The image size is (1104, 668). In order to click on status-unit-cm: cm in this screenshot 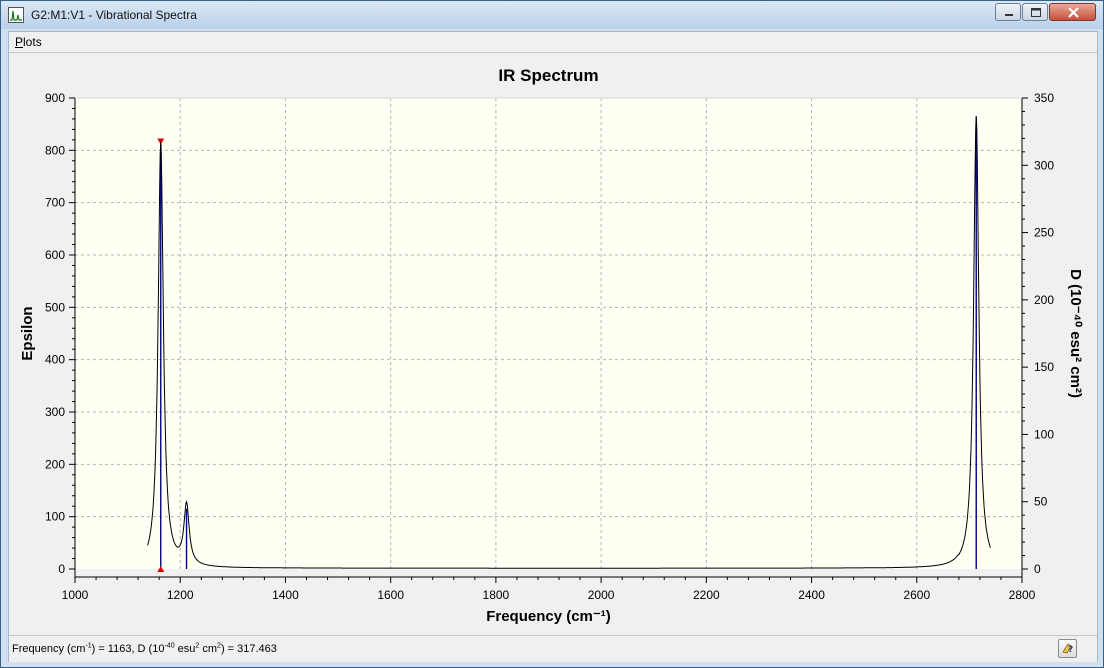, I will do `click(208, 649)`.